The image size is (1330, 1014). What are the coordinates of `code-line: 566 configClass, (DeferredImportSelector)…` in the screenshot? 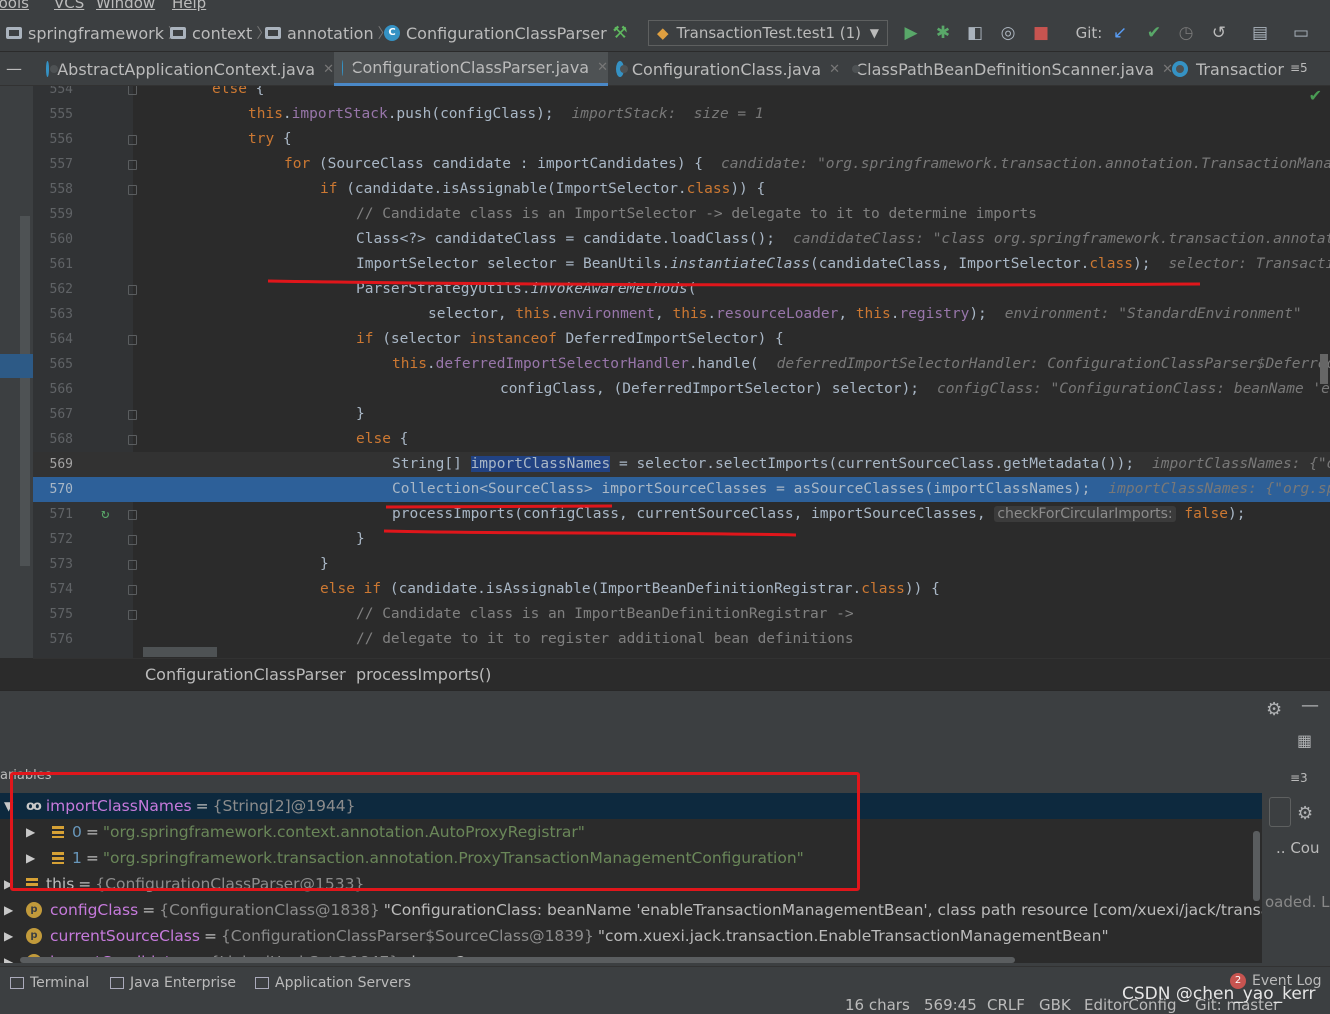 It's located at (681, 389).